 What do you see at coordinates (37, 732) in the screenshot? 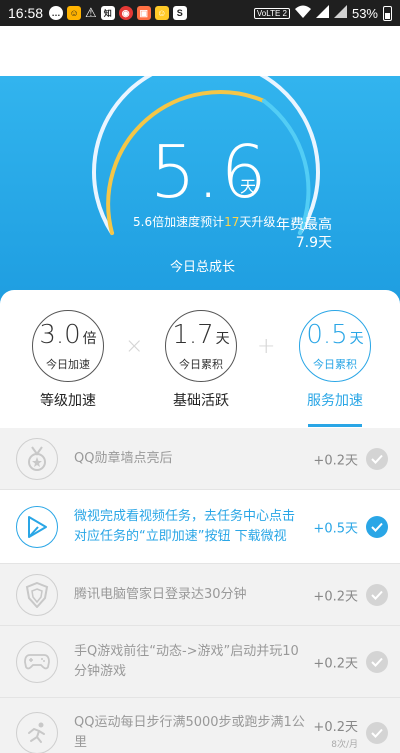
I see `running-icon` at bounding box center [37, 732].